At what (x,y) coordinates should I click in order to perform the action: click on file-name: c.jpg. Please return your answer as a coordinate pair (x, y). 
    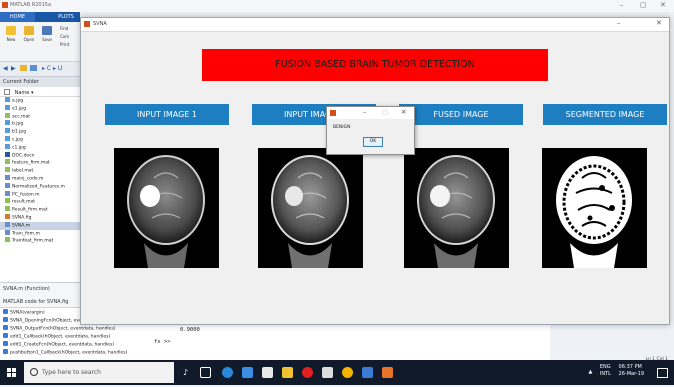
    Looking at the image, I should click on (17, 140).